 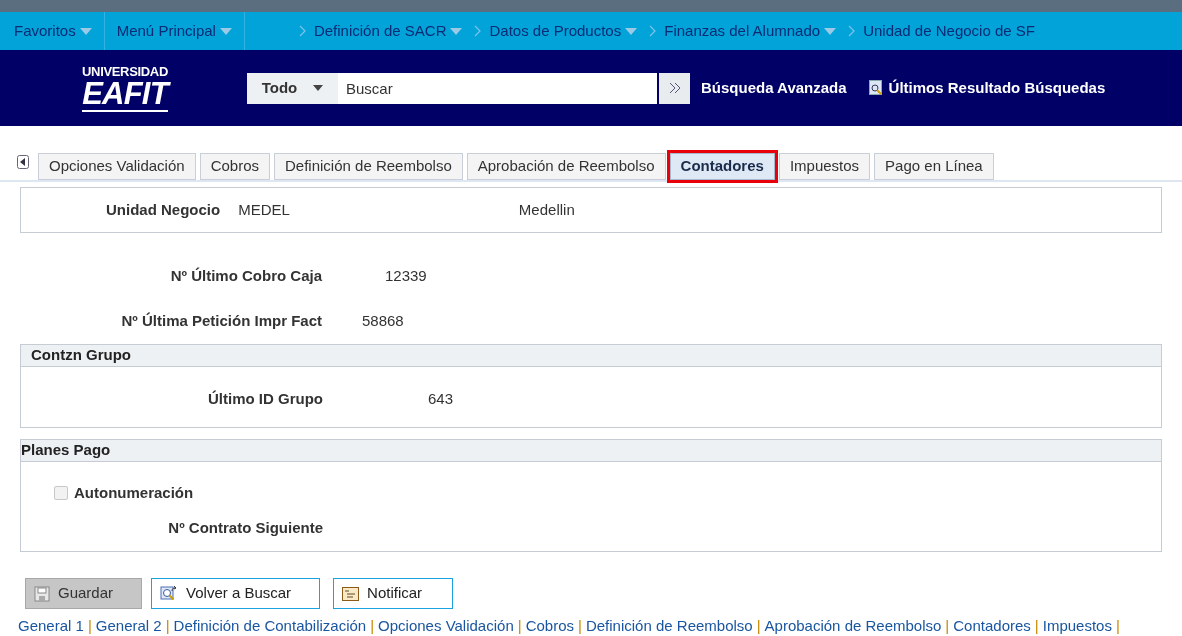 What do you see at coordinates (566, 166) in the screenshot?
I see `tab: Aprobación de Reembolso` at bounding box center [566, 166].